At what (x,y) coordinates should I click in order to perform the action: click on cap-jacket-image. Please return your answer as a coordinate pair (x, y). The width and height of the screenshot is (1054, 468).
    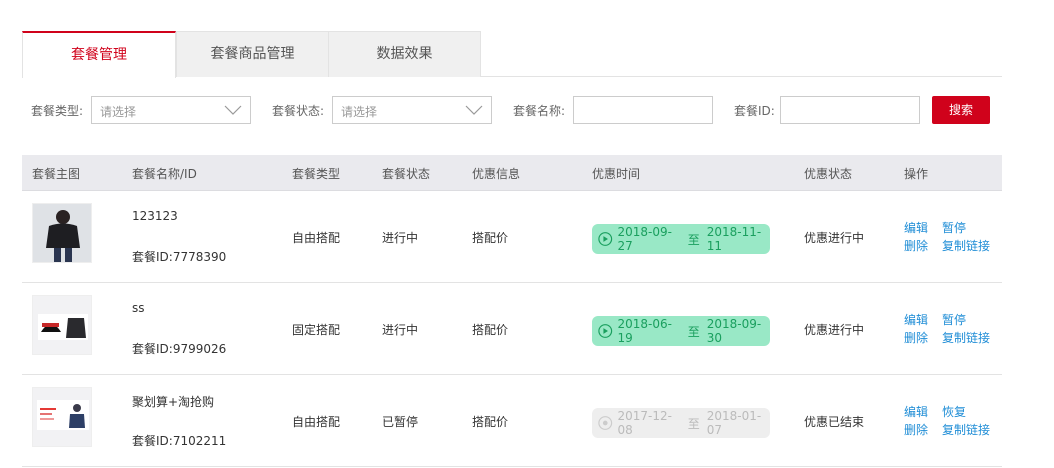
    Looking at the image, I should click on (62, 325).